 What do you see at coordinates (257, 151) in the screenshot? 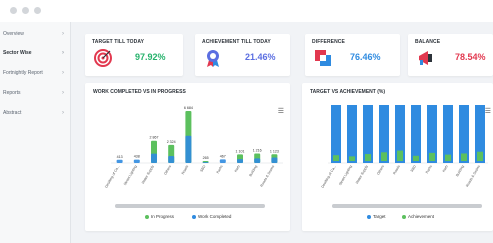
I see `data-label: 1 216` at bounding box center [257, 151].